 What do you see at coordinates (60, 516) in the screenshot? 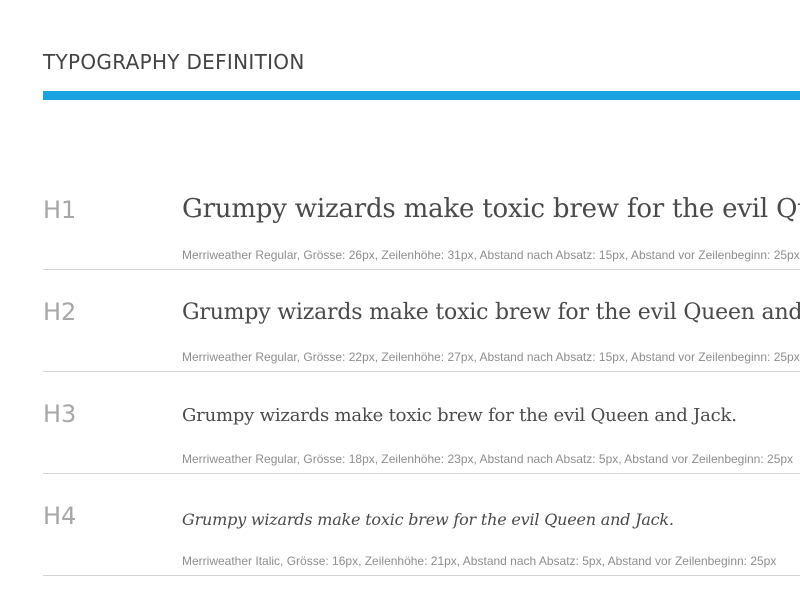
I see `heading-level-label: H4` at bounding box center [60, 516].